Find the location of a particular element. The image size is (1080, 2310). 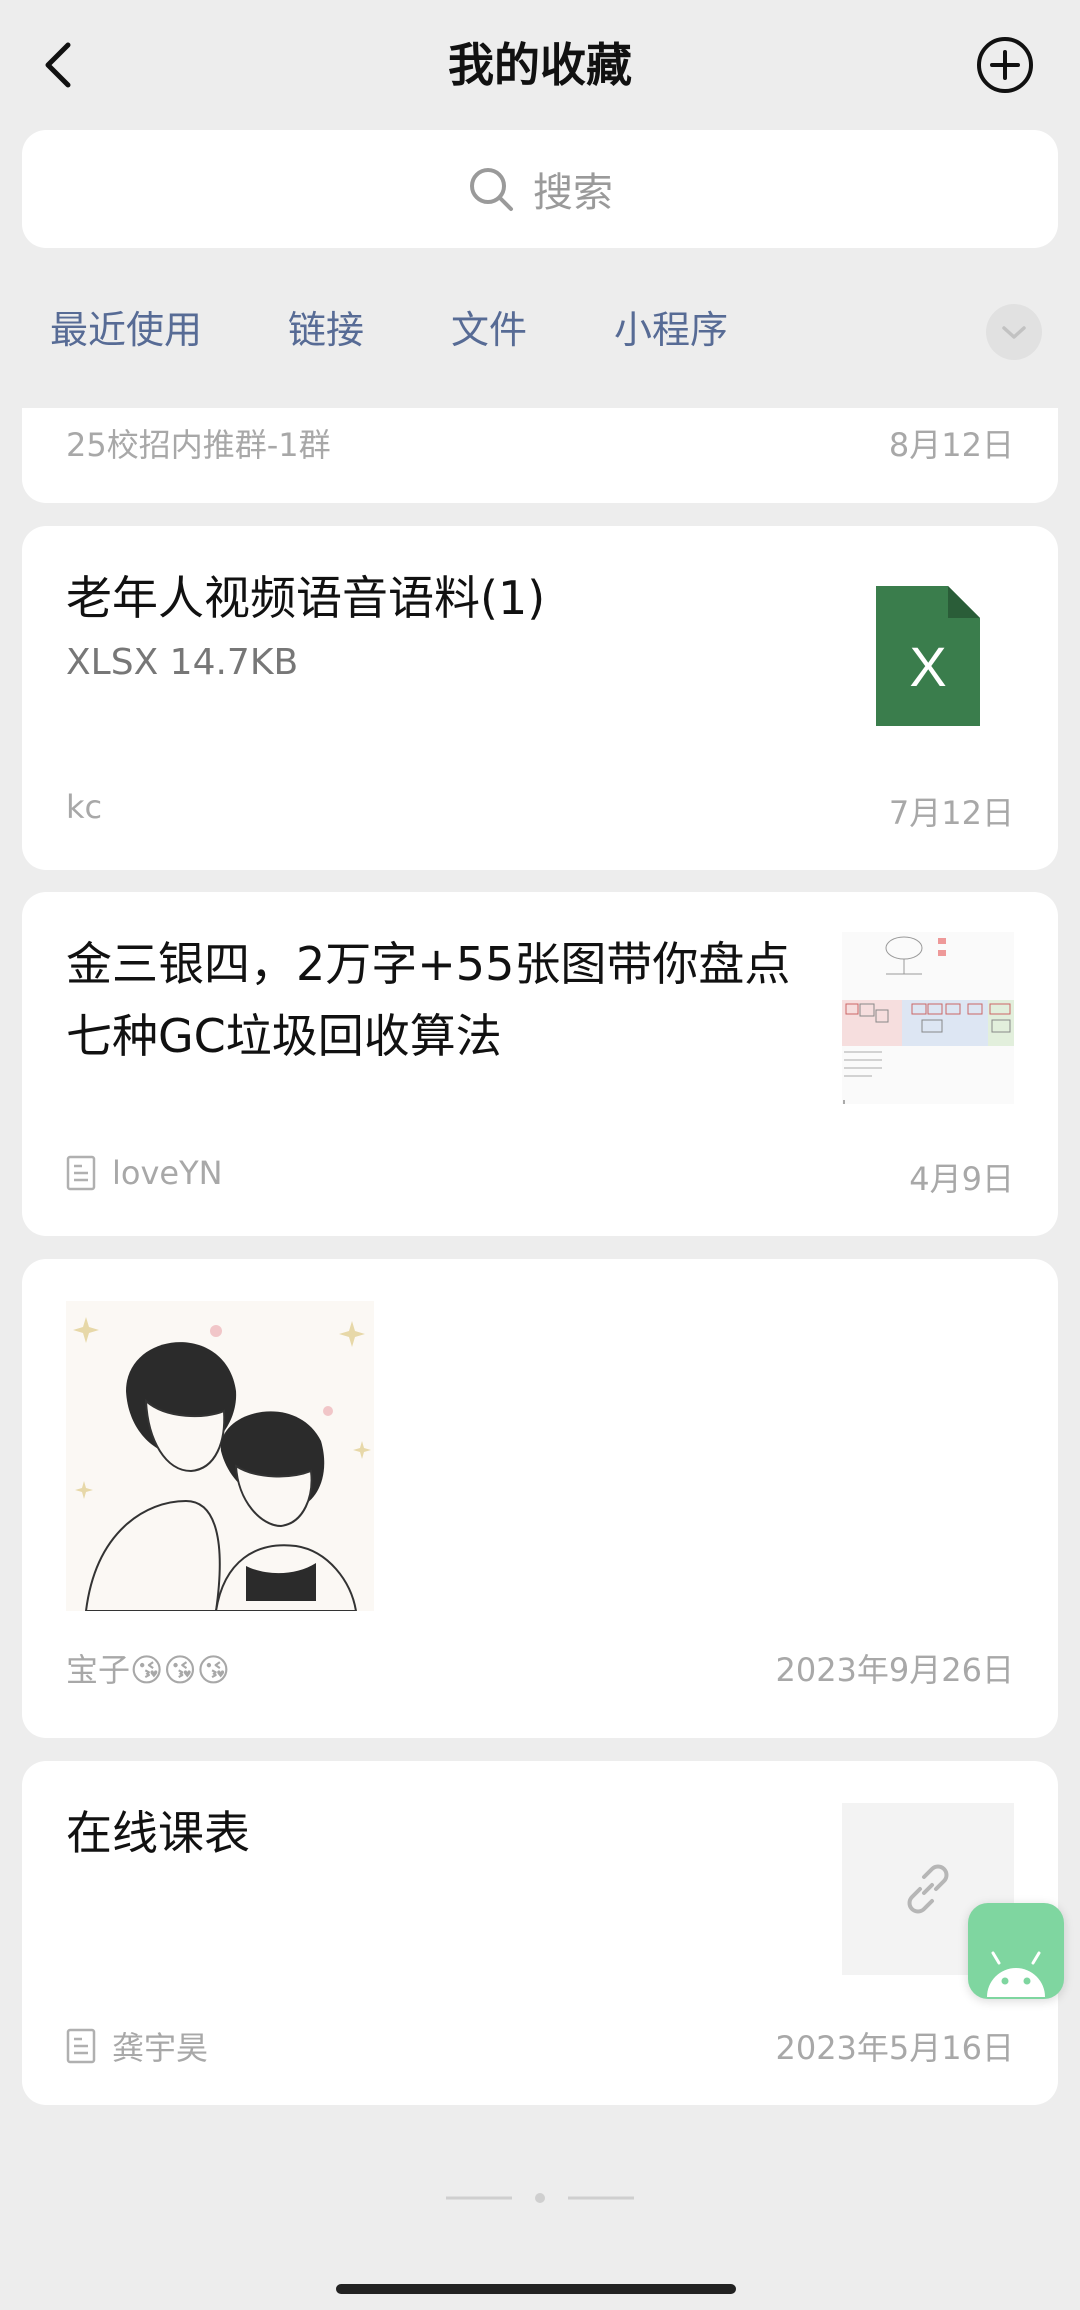

android-floating-button is located at coordinates (1016, 1951).